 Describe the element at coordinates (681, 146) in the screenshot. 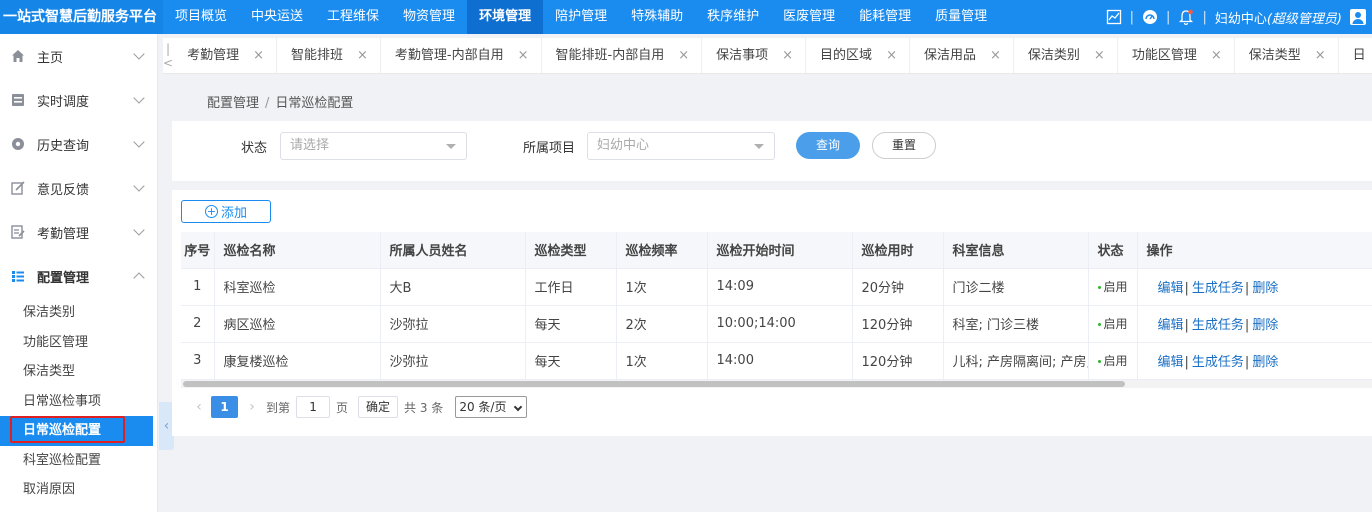

I see `project-select: 妇幼中心` at that location.